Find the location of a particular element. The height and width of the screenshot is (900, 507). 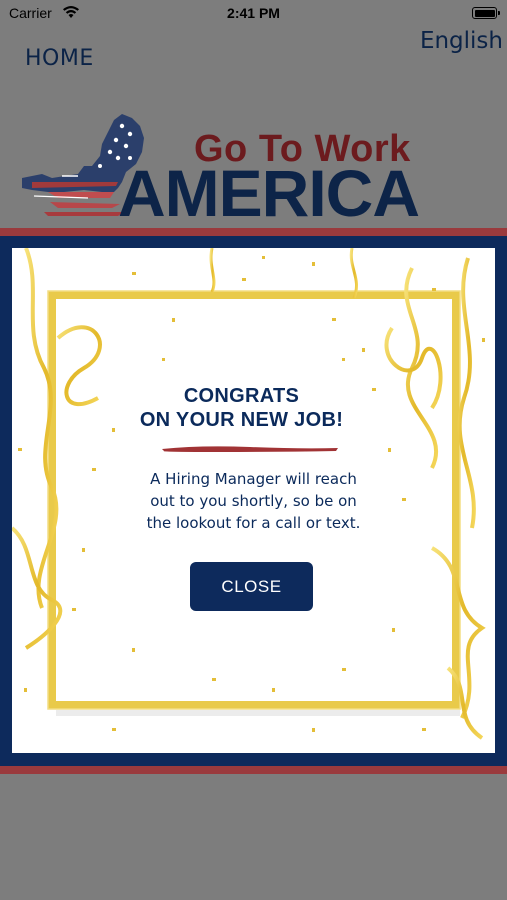

modal-title-line2: ON YOUR NEW JOB! is located at coordinates (241, 420).